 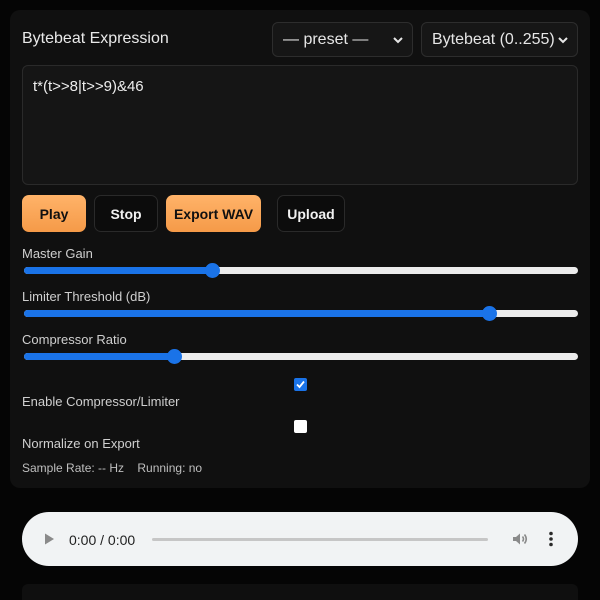 What do you see at coordinates (95, 38) in the screenshot?
I see `panel-title: Bytebeat Expression` at bounding box center [95, 38].